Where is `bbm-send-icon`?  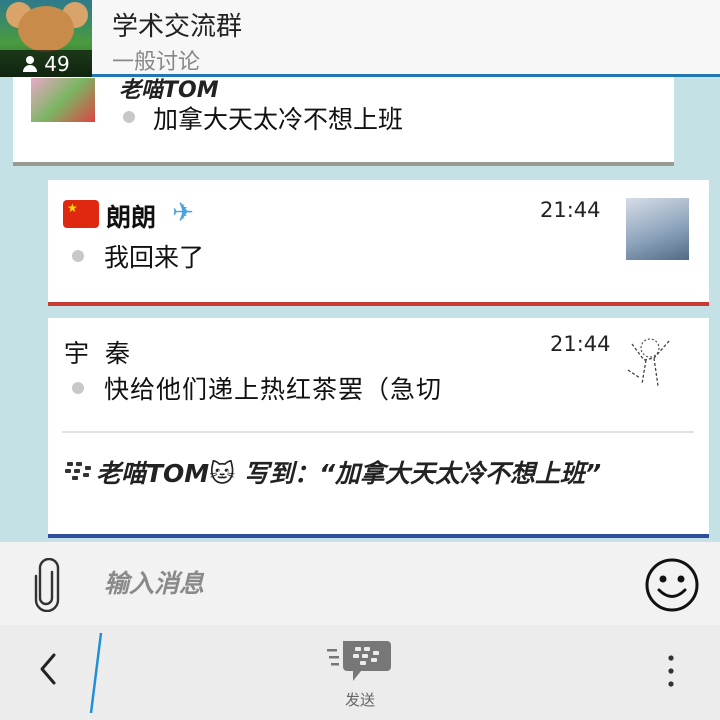
bbm-send-icon is located at coordinates (359, 661).